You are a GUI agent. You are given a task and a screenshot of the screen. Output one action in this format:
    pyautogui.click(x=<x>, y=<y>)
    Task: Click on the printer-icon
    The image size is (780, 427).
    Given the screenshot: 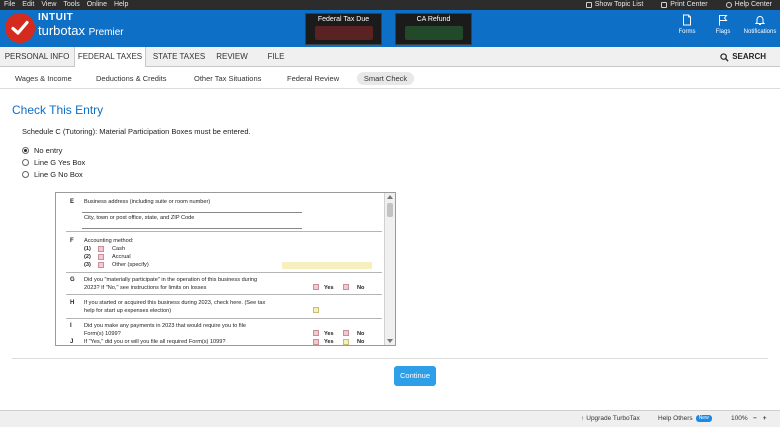 What is the action you would take?
    pyautogui.click(x=664, y=5)
    